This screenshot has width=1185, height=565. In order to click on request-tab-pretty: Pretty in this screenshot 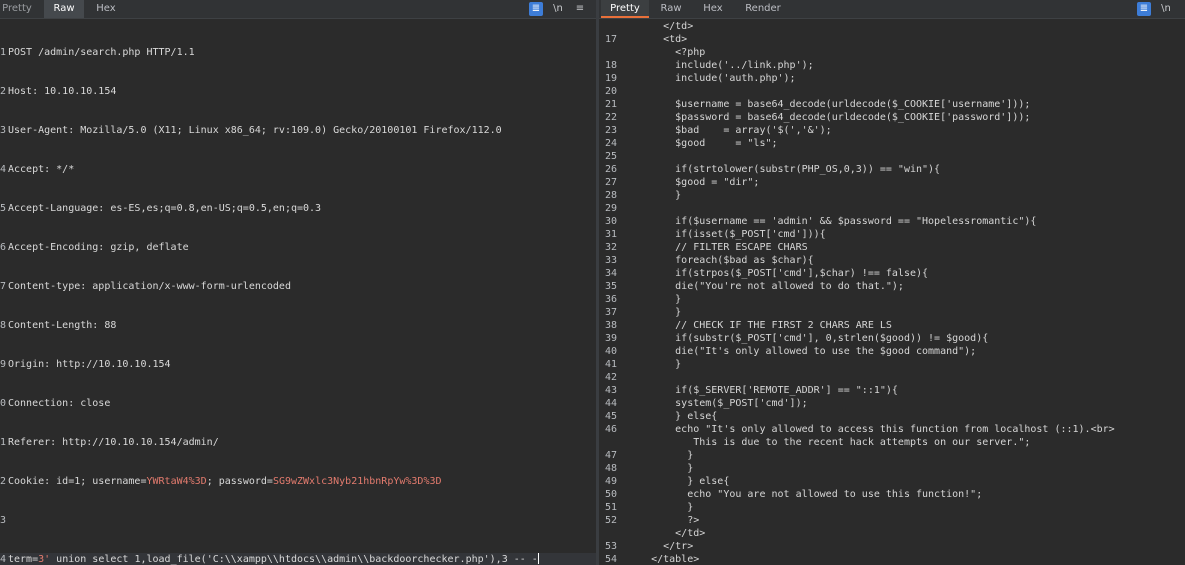, I will do `click(17, 9)`.